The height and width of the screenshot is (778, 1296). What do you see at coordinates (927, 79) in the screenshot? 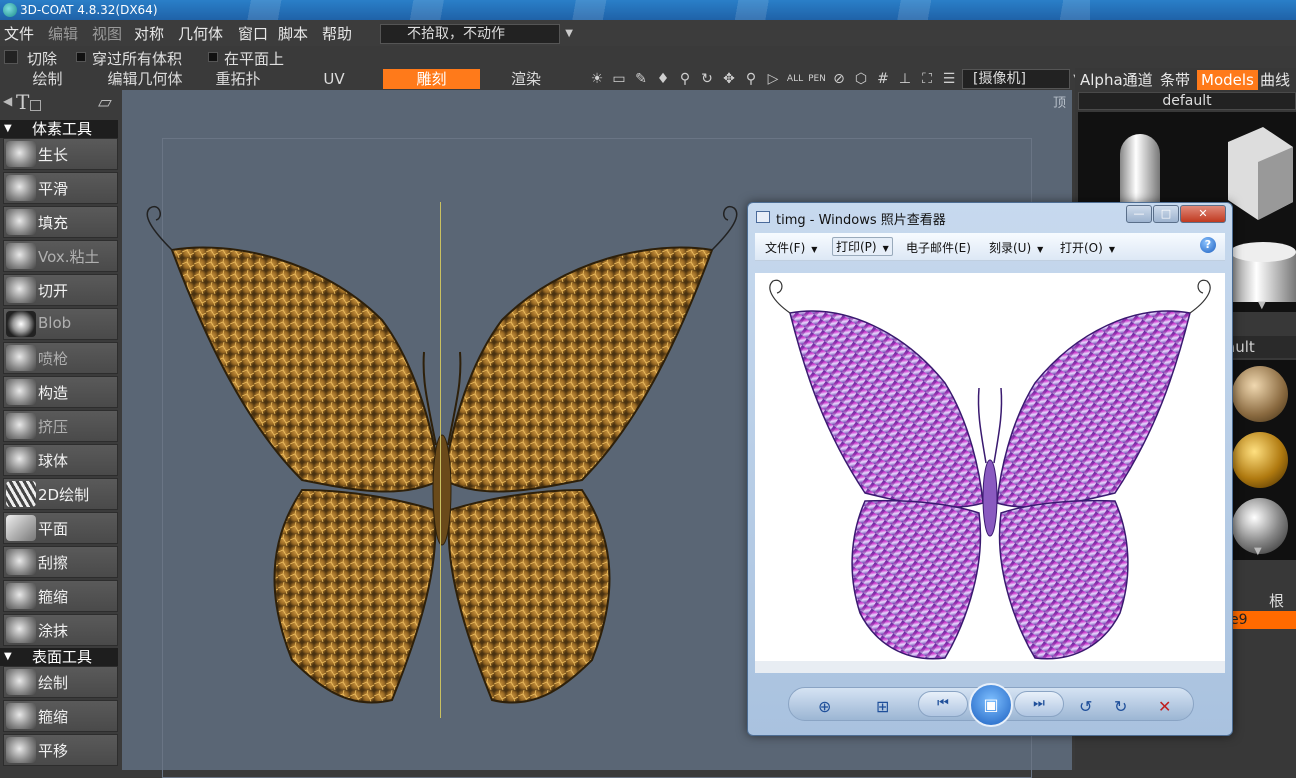
I see `fit-icon: ⛶` at bounding box center [927, 79].